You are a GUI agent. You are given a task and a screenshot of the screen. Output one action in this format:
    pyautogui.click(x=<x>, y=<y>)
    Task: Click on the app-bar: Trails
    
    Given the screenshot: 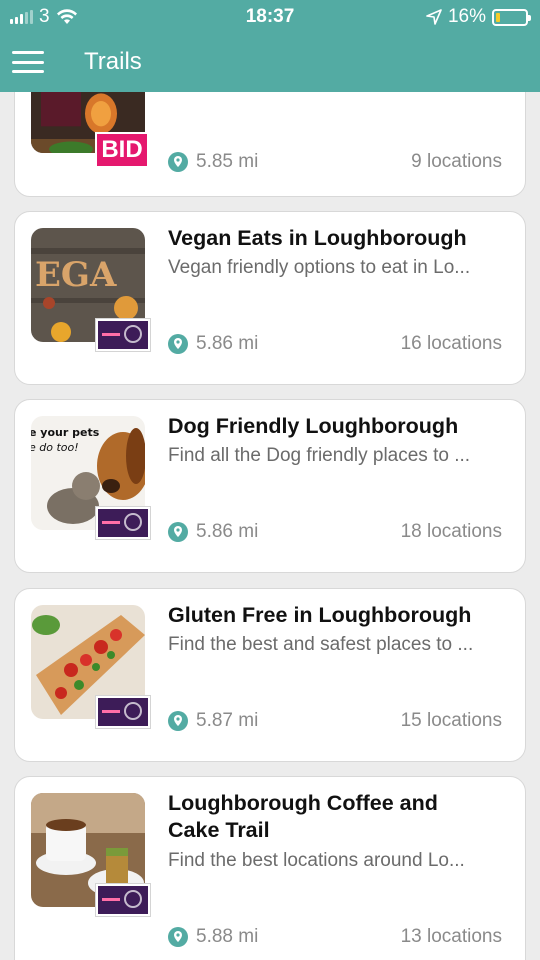 What is the action you would take?
    pyautogui.click(x=270, y=63)
    